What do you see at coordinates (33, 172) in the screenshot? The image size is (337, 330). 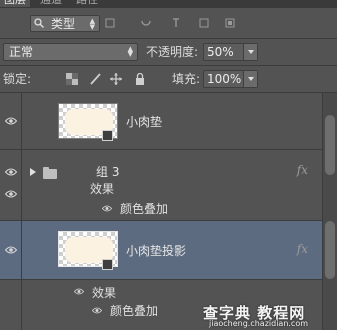 I see `expand-triangle-icon` at bounding box center [33, 172].